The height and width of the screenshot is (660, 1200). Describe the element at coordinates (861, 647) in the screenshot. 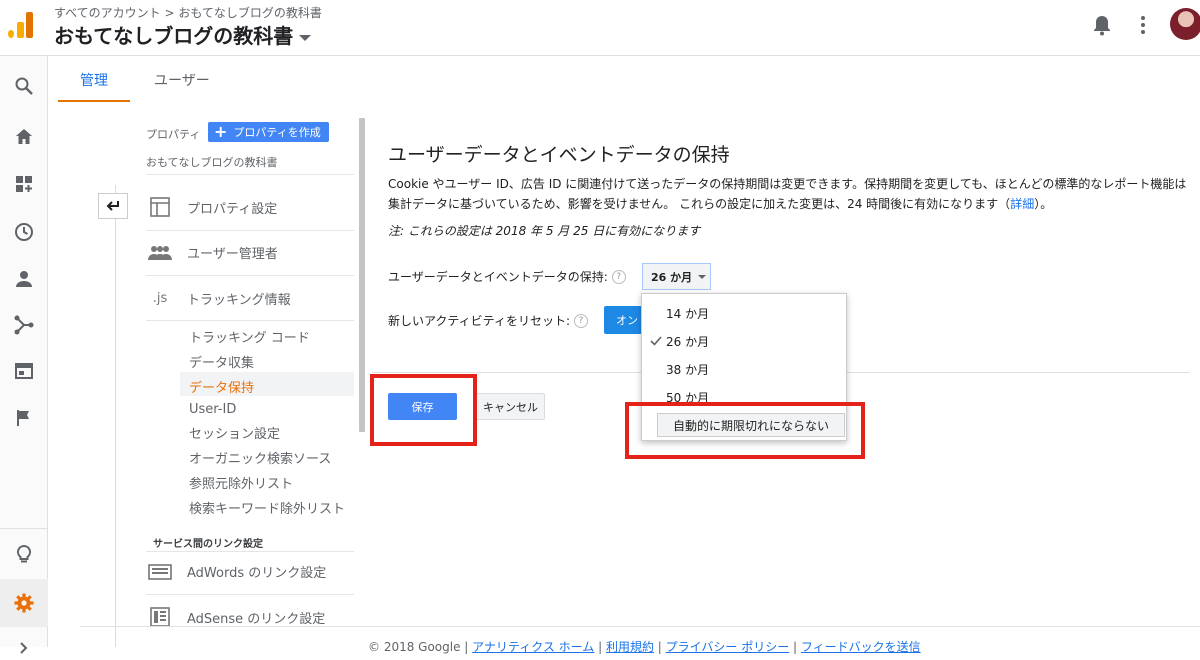

I see `footer-link-feedback: フィードバックを送信` at that location.